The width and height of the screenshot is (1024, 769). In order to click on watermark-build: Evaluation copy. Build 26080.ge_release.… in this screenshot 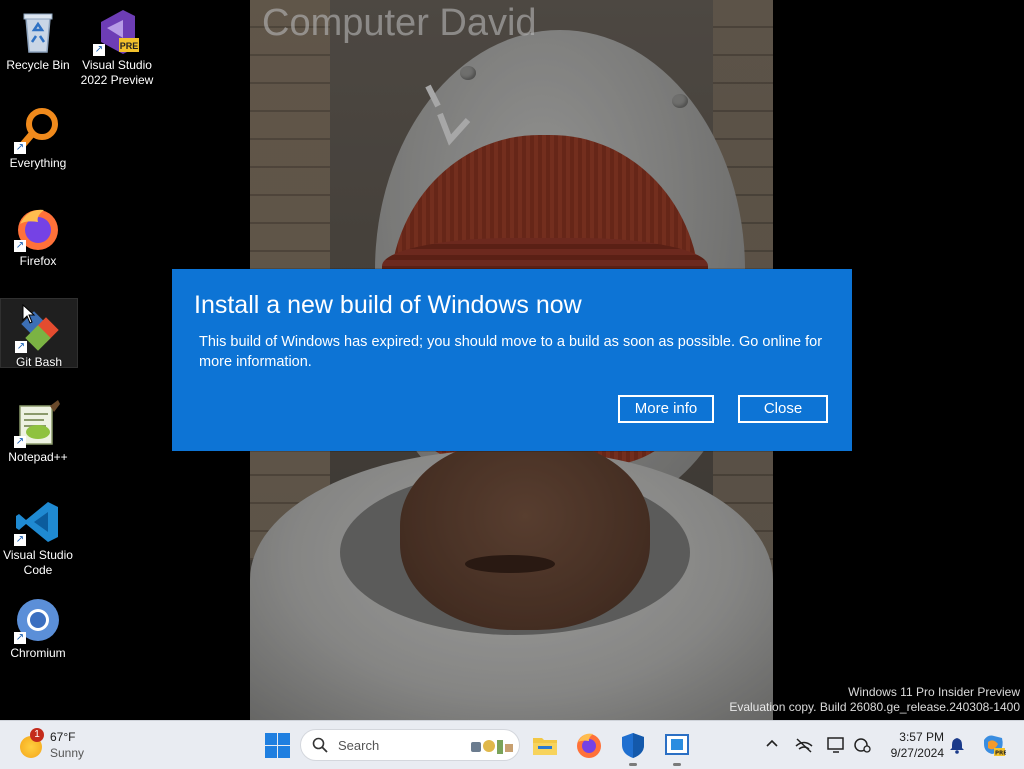, I will do `click(874, 707)`.